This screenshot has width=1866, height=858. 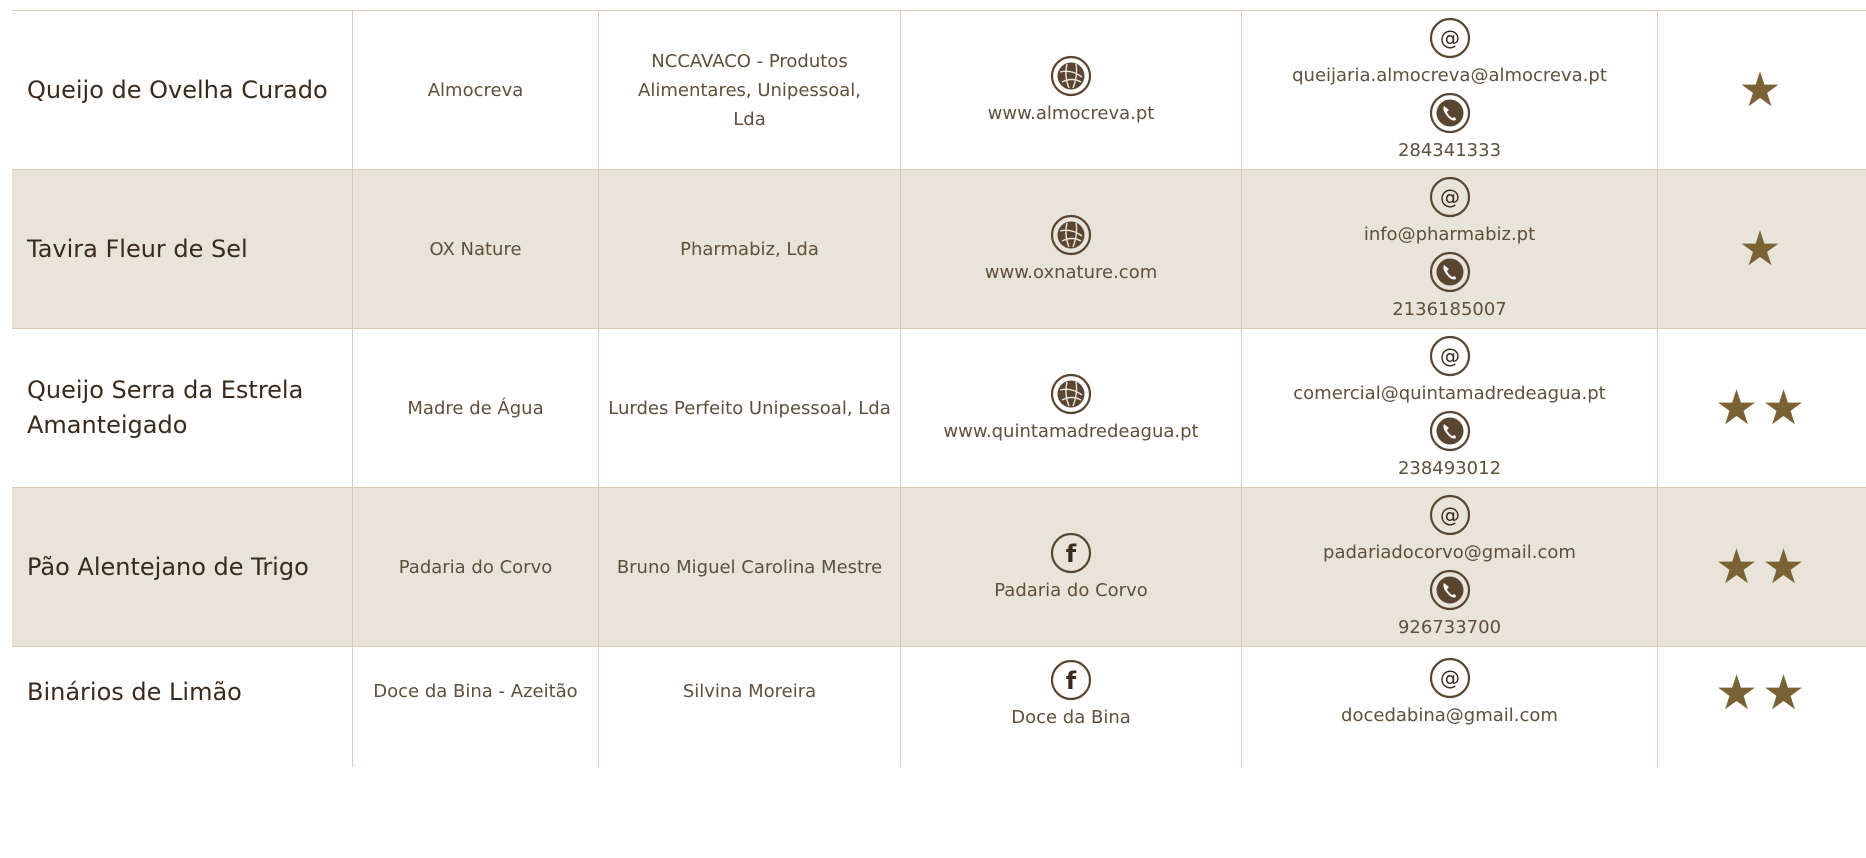 What do you see at coordinates (749, 691) in the screenshot?
I see `company-name-text: Silvina Moreira` at bounding box center [749, 691].